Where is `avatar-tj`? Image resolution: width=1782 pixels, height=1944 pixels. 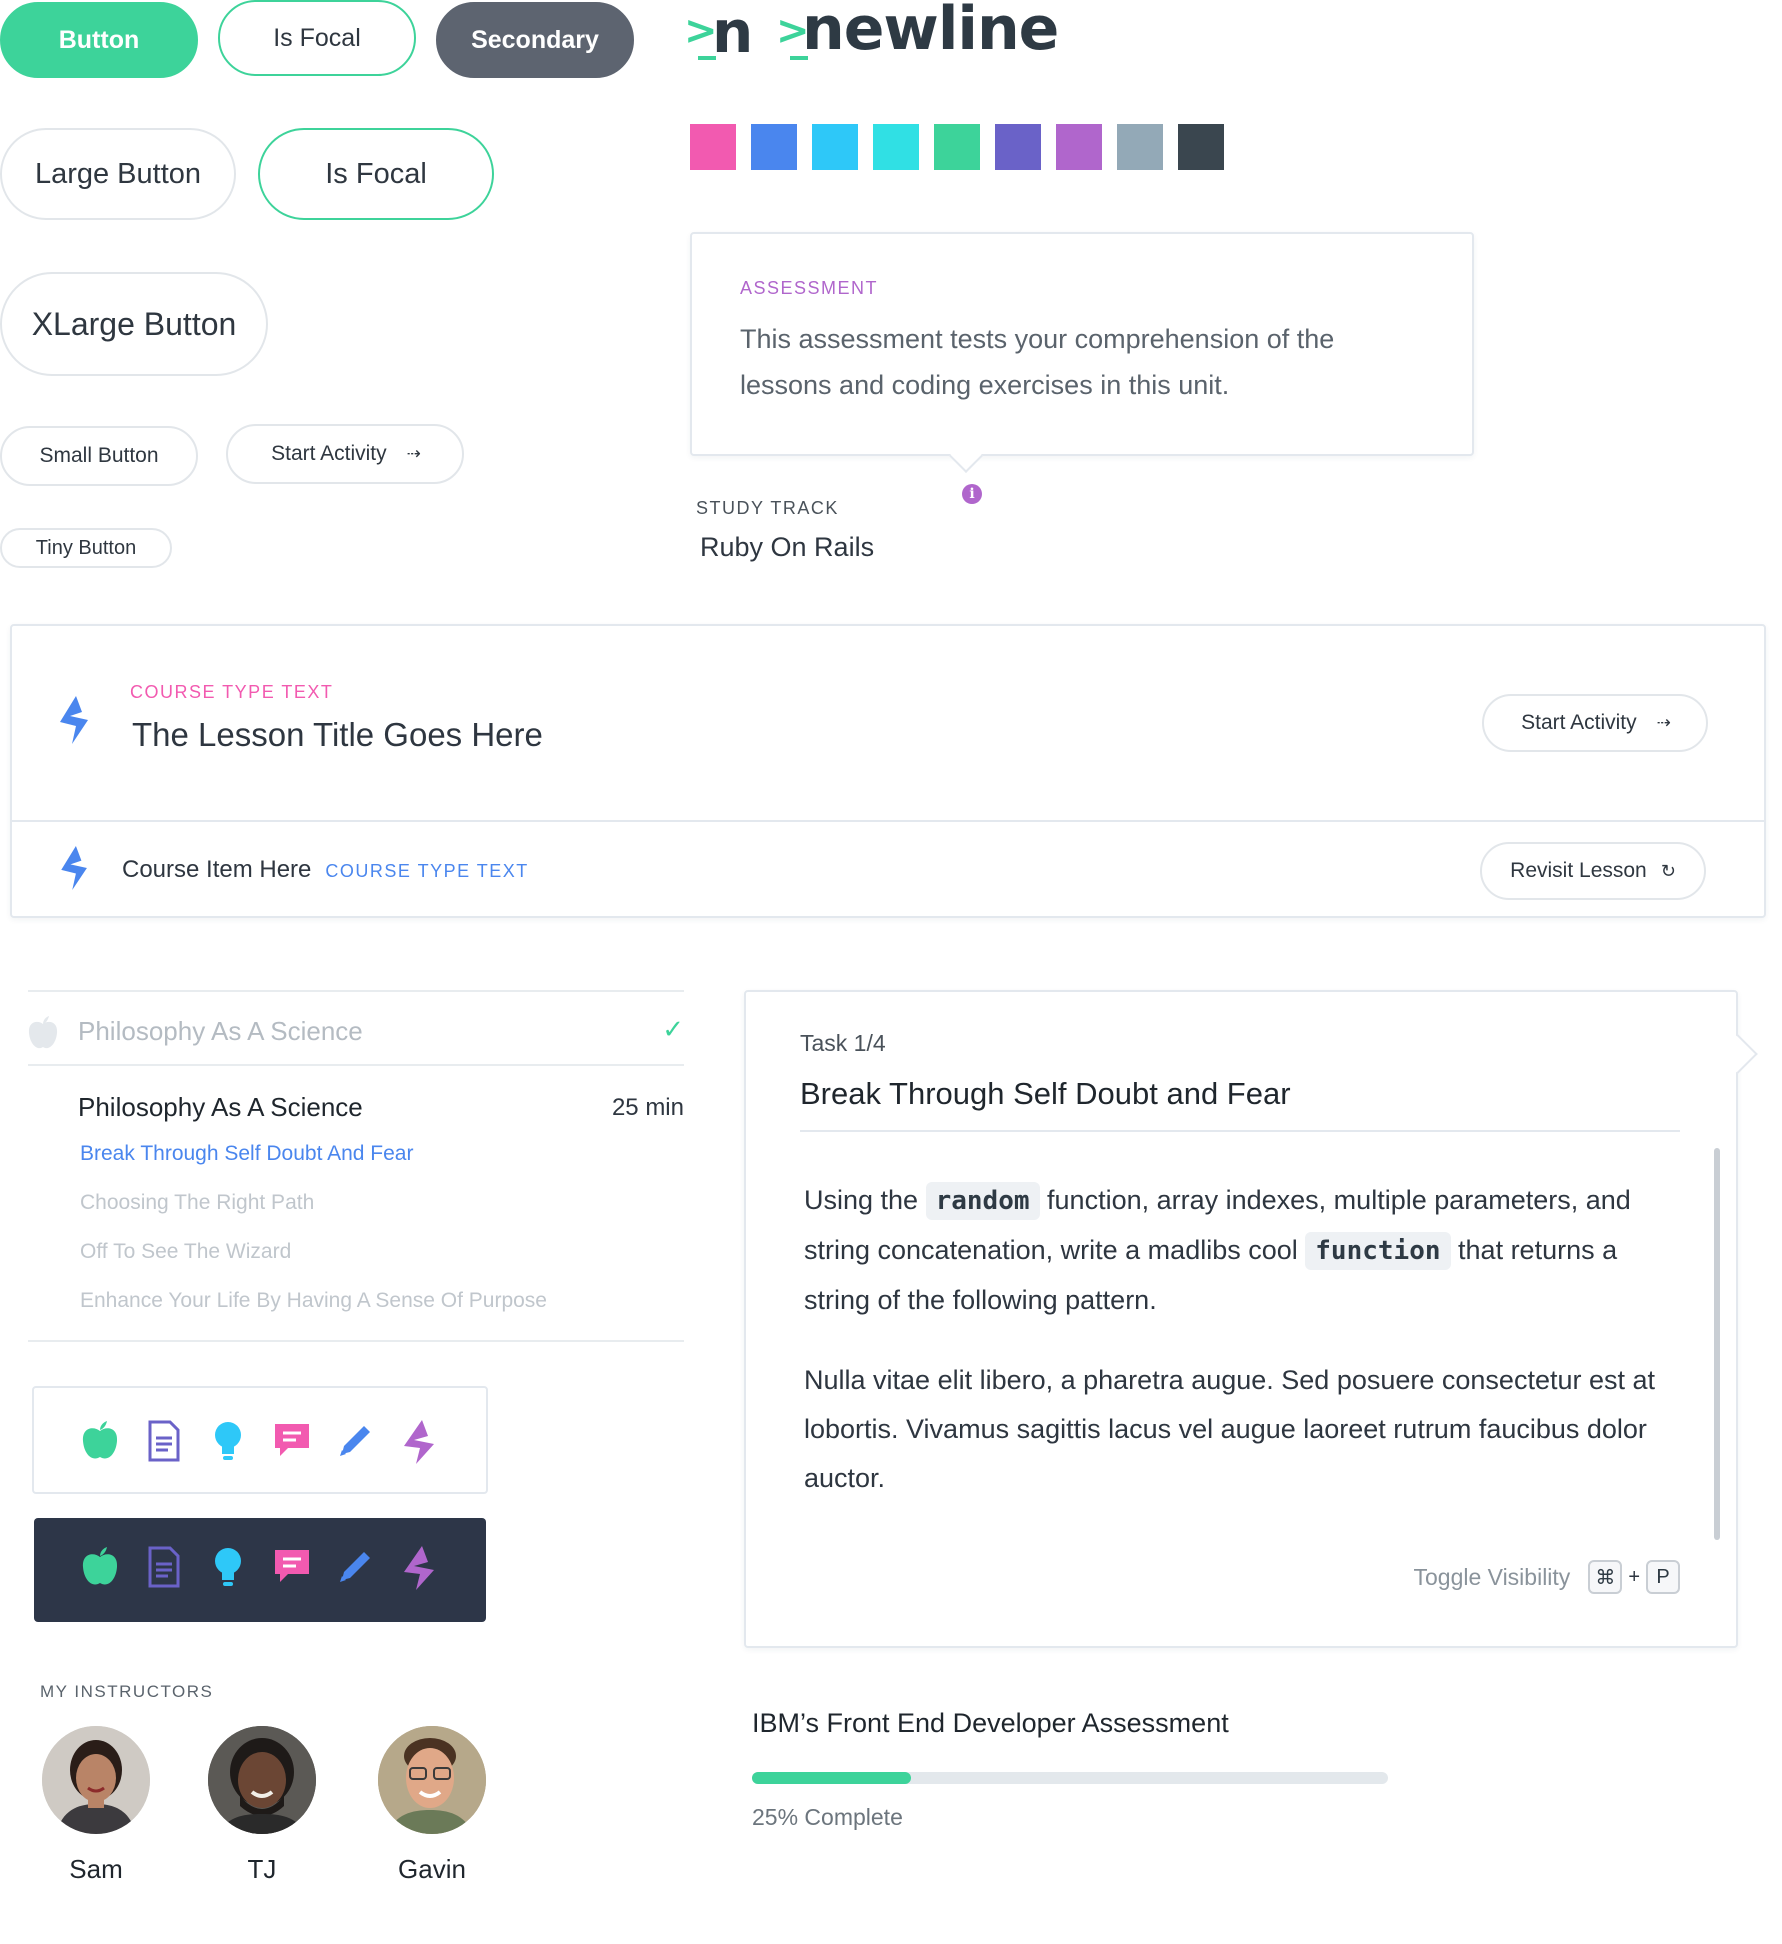 avatar-tj is located at coordinates (262, 1780).